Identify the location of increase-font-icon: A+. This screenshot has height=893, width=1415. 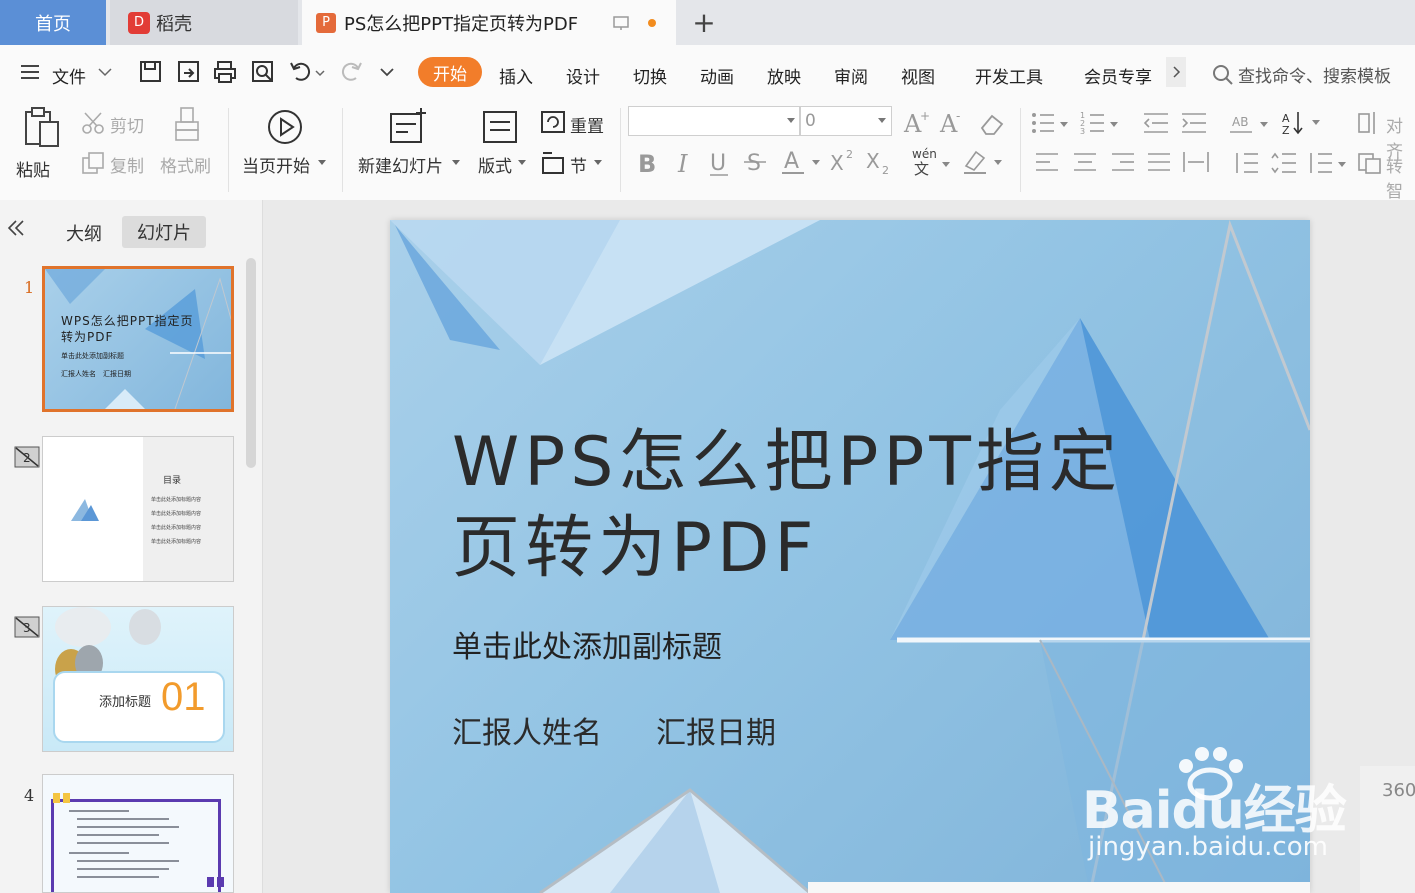
(916, 122).